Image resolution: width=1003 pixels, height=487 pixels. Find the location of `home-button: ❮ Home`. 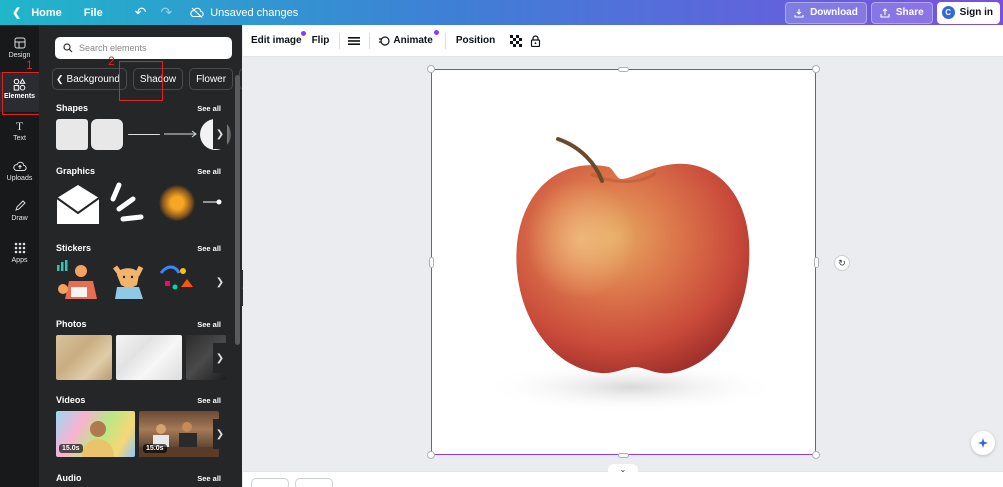

home-button: ❮ Home is located at coordinates (37, 12).